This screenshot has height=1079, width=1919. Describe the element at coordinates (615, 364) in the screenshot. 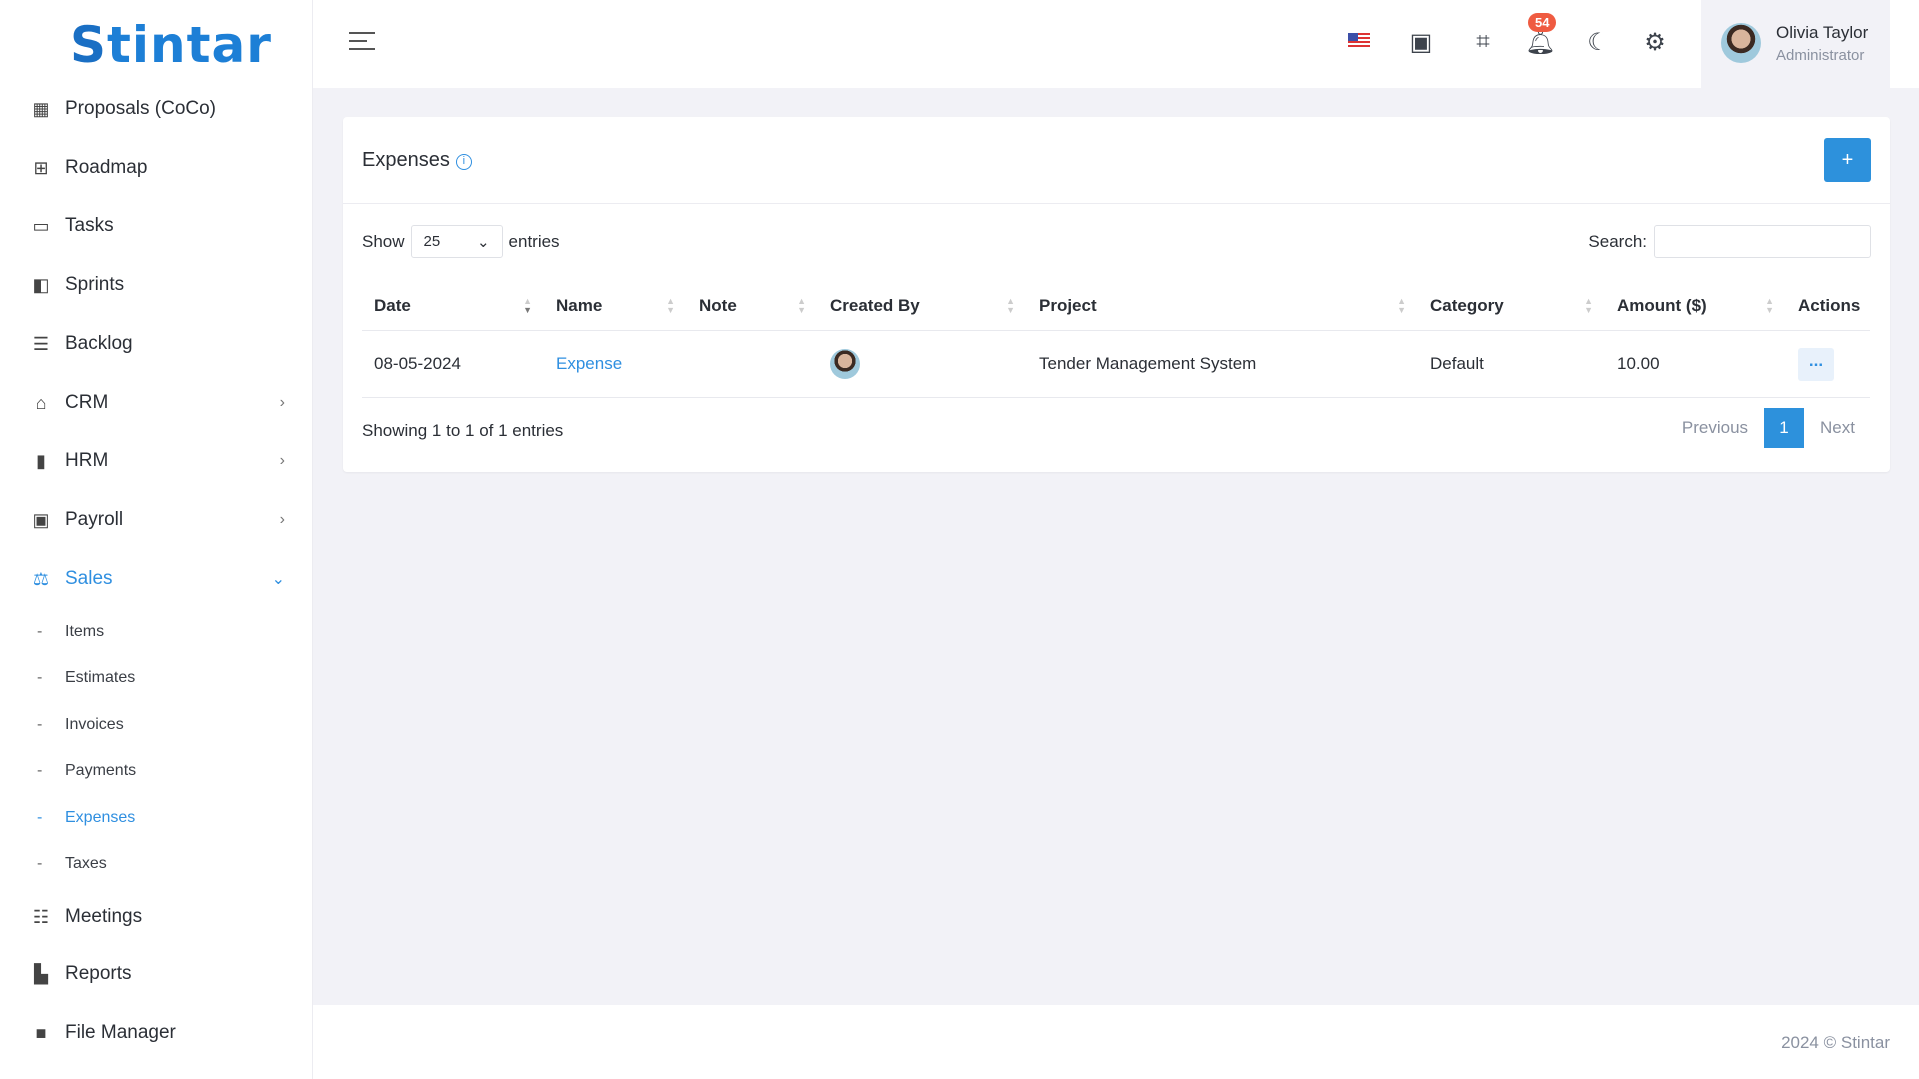

I see `expense-link: Expense` at that location.